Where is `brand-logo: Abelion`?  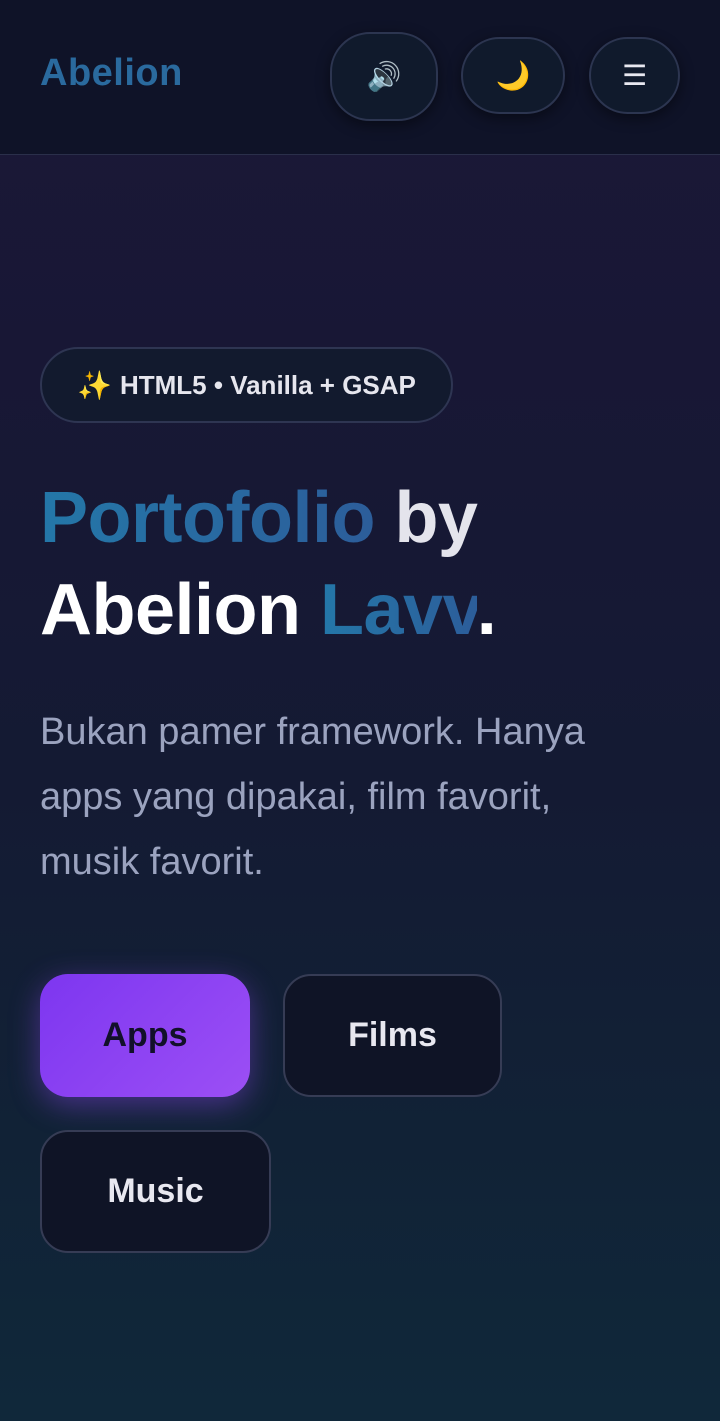 brand-logo: Abelion is located at coordinates (111, 73).